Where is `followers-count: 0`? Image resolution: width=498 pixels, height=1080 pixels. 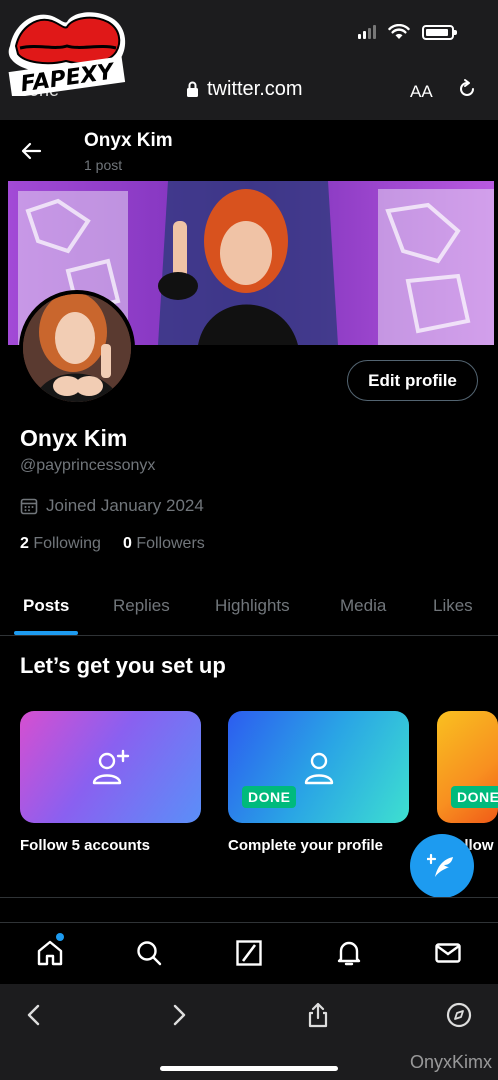
followers-count: 0 is located at coordinates (127, 543).